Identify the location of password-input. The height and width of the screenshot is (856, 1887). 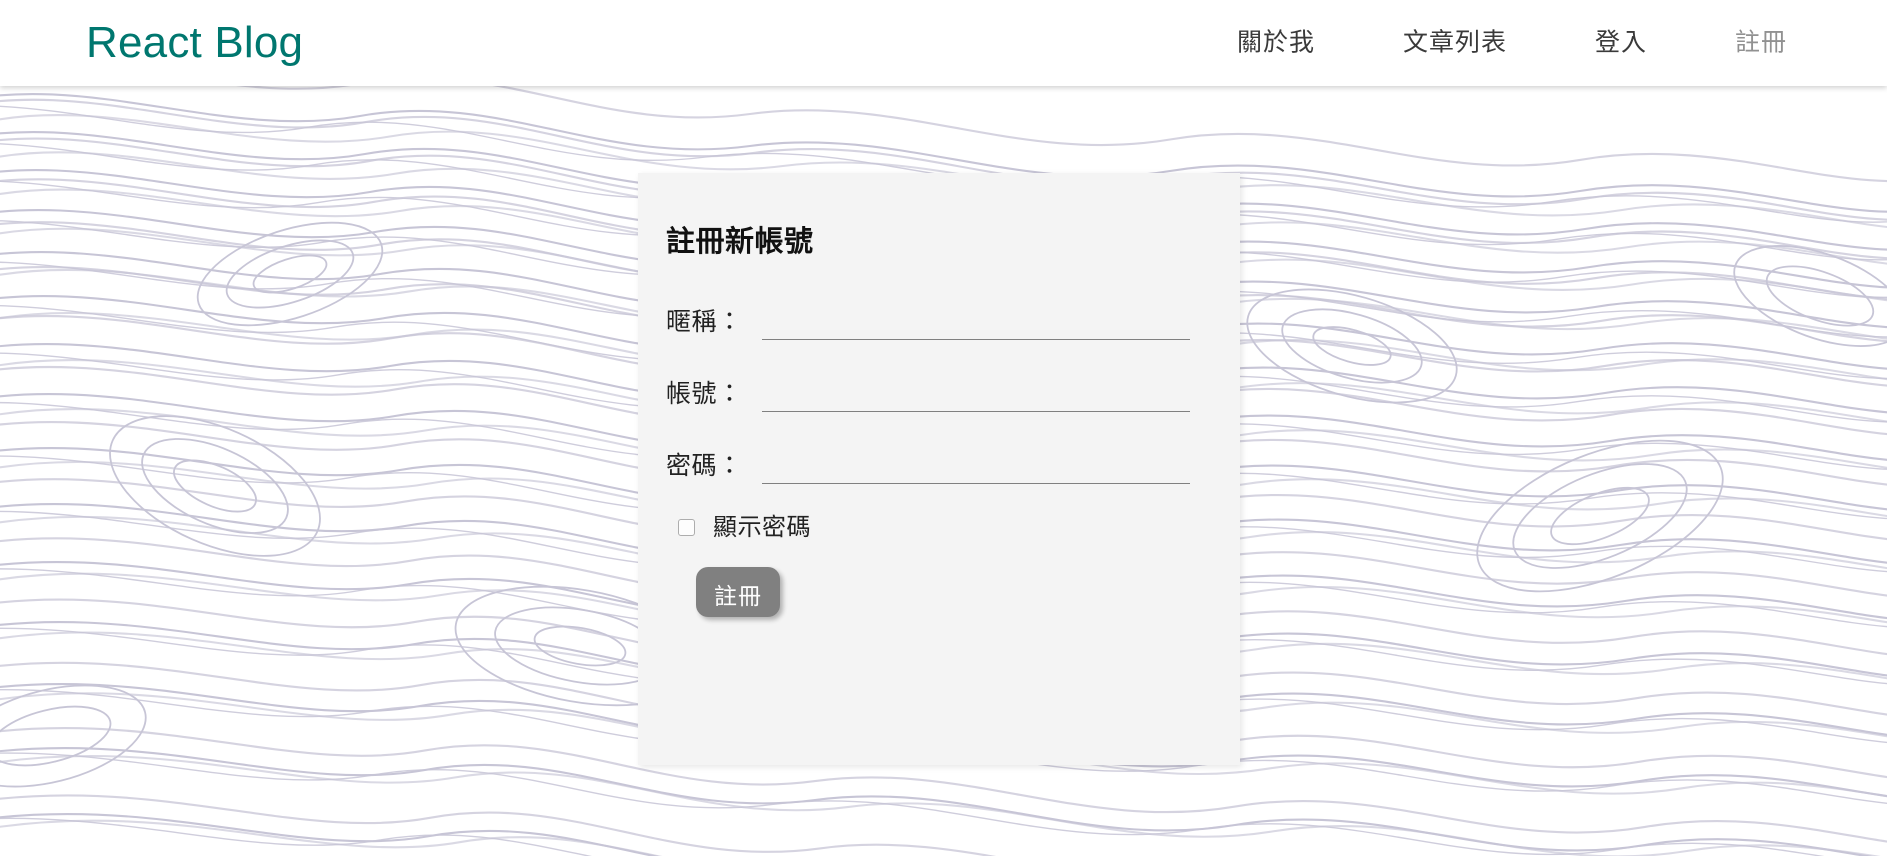
(976, 466).